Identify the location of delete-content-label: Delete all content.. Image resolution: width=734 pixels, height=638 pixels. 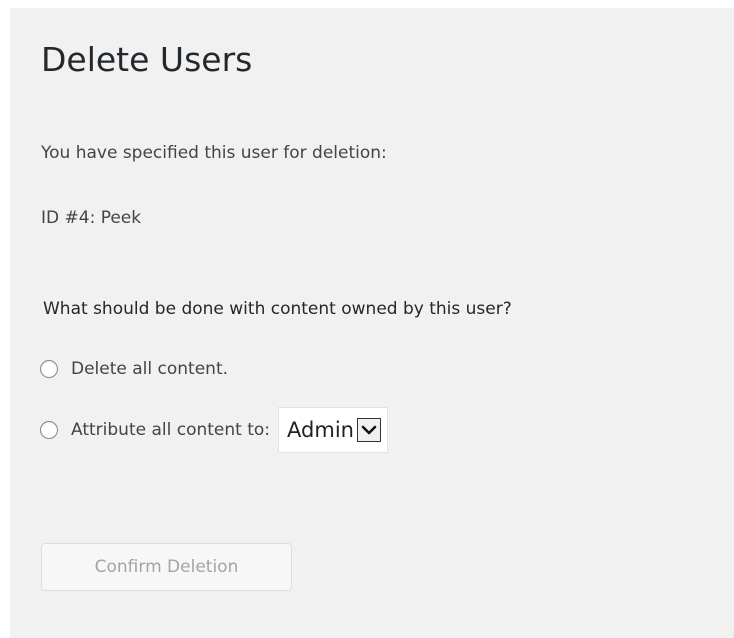
(149, 369).